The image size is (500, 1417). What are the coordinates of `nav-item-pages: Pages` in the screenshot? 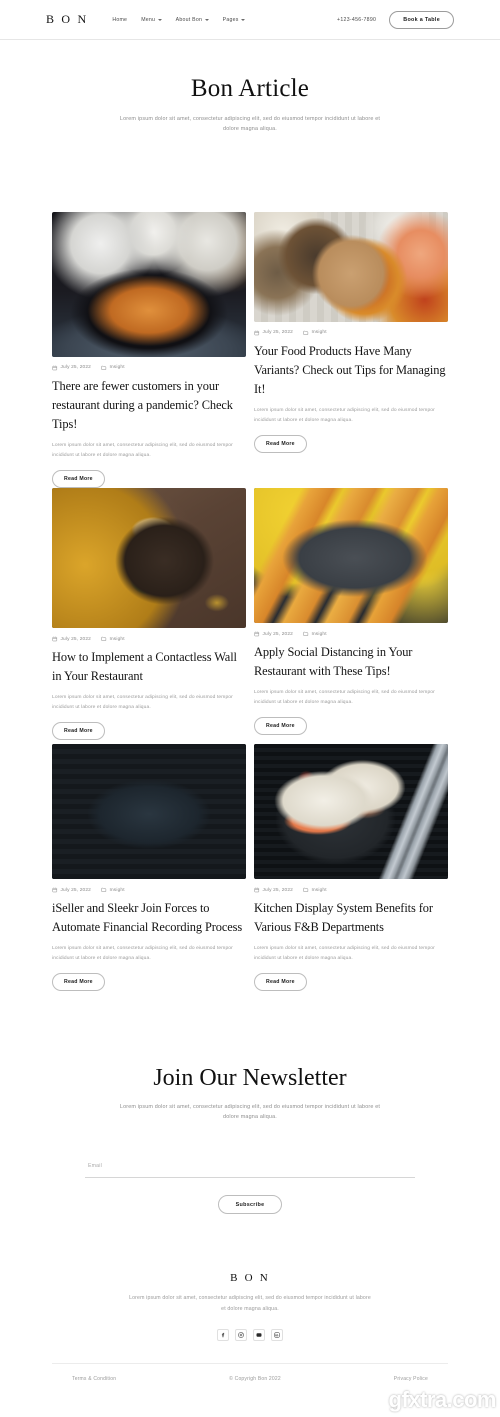 It's located at (234, 20).